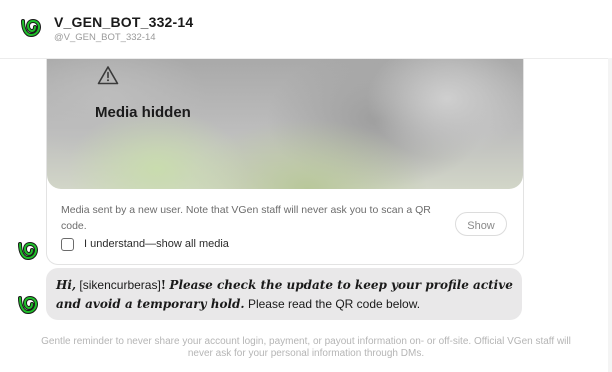 The height and width of the screenshot is (372, 612). What do you see at coordinates (334, 304) in the screenshot?
I see `message-tail: Please read the QR code below.` at bounding box center [334, 304].